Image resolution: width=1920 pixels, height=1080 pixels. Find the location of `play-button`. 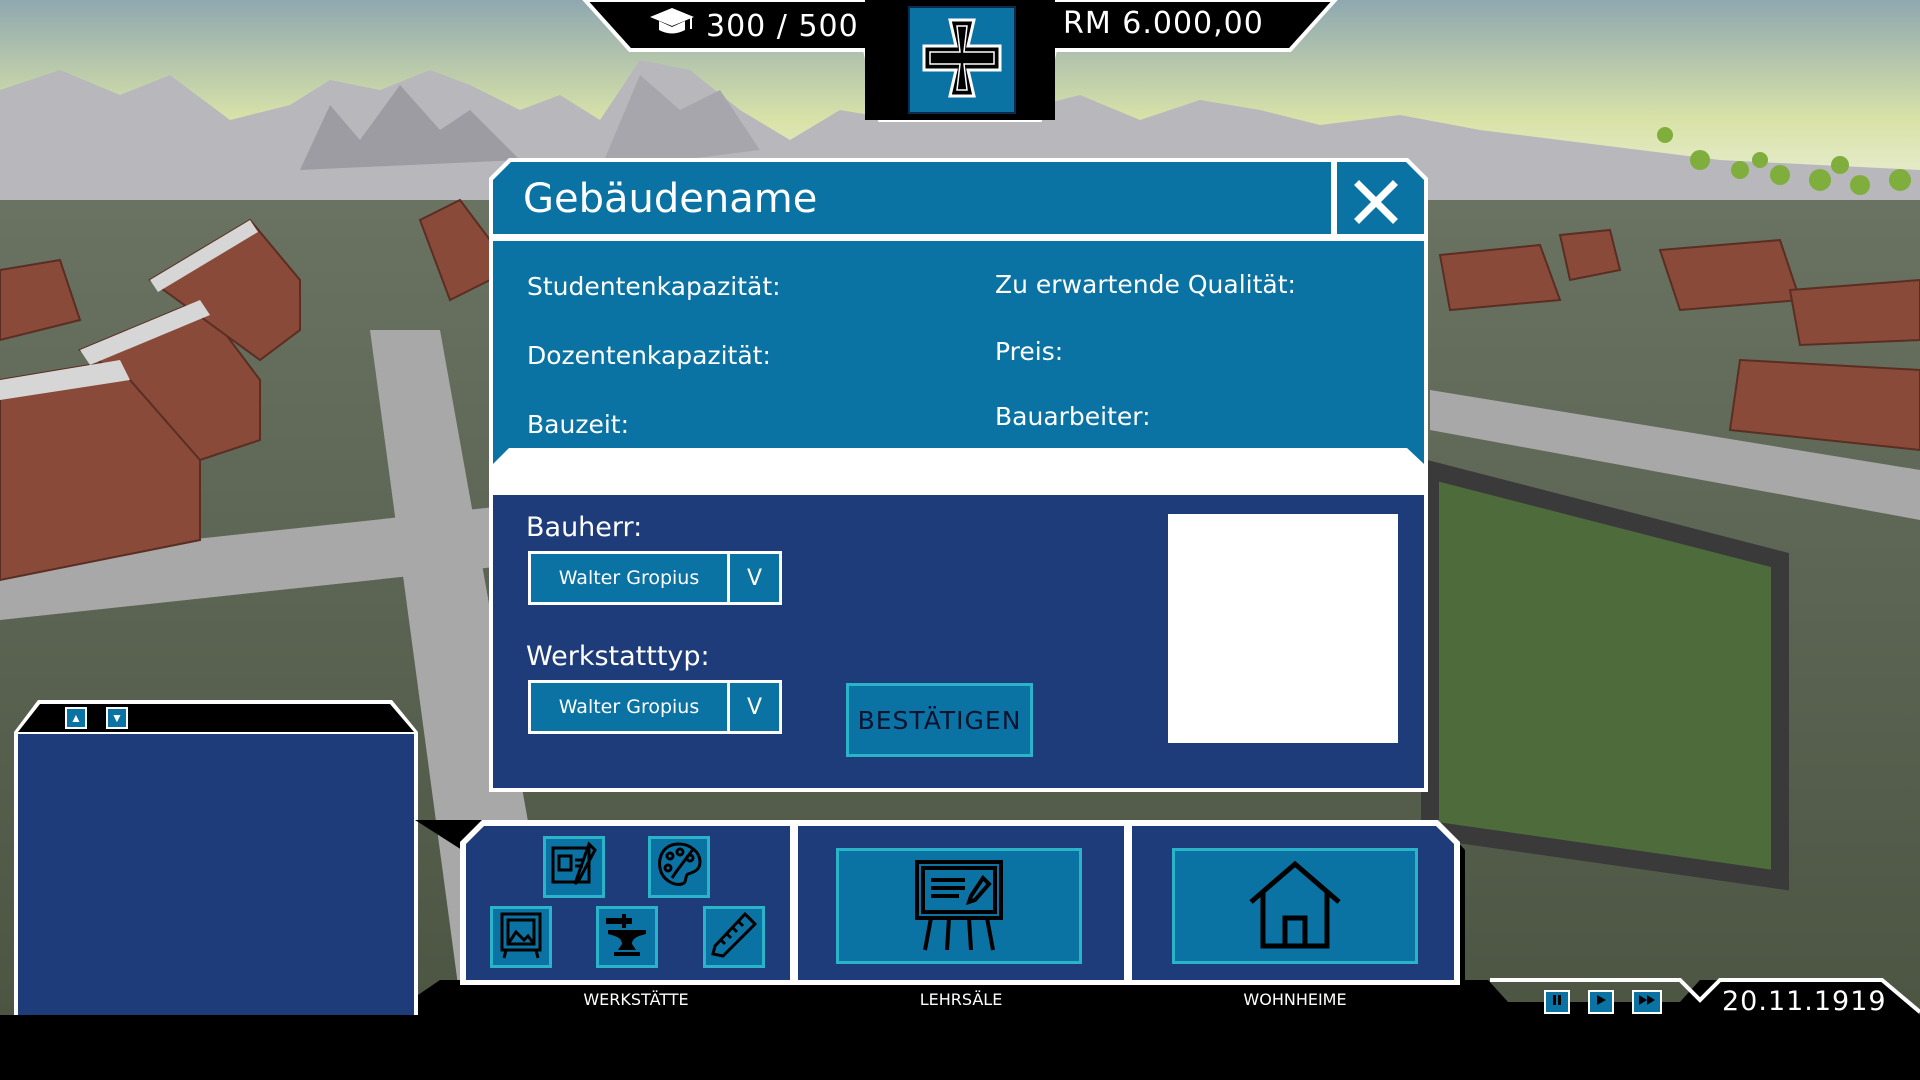

play-button is located at coordinates (1601, 1002).